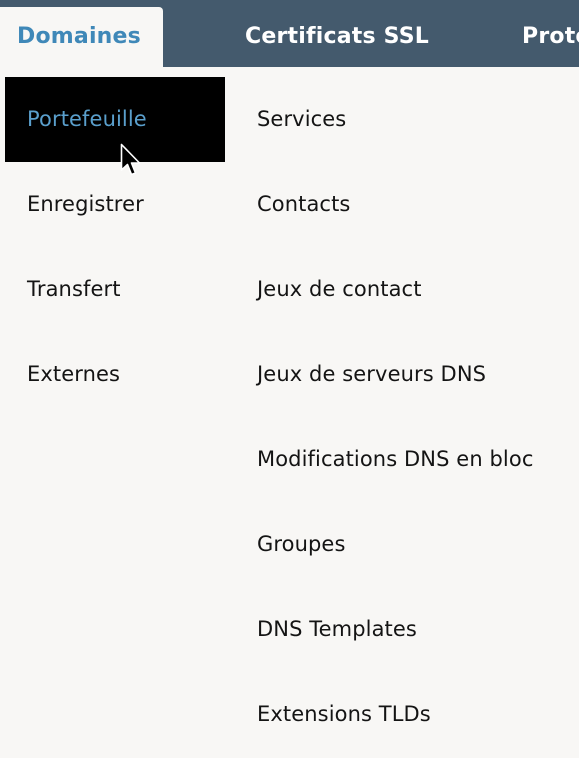  I want to click on menu-item-jeux-de-serveurs-dns: Jeux de serveurs DNS, so click(371, 374).